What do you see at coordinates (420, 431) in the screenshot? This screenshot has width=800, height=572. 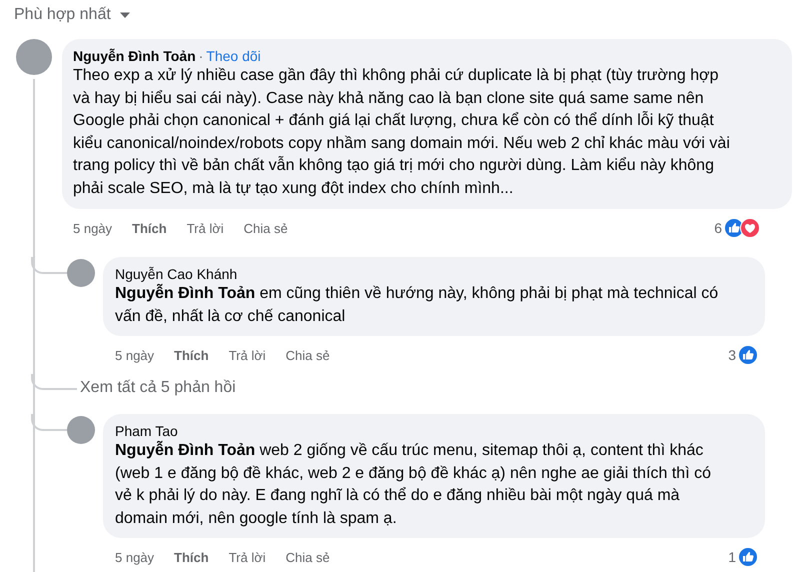 I see `author-name: Pham Tao` at bounding box center [420, 431].